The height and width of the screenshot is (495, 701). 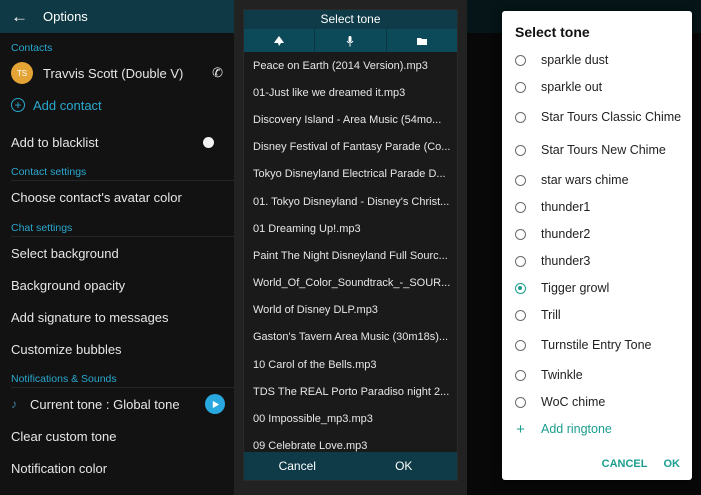 What do you see at coordinates (21, 17) in the screenshot?
I see `back-arrow-icon: ←` at bounding box center [21, 17].